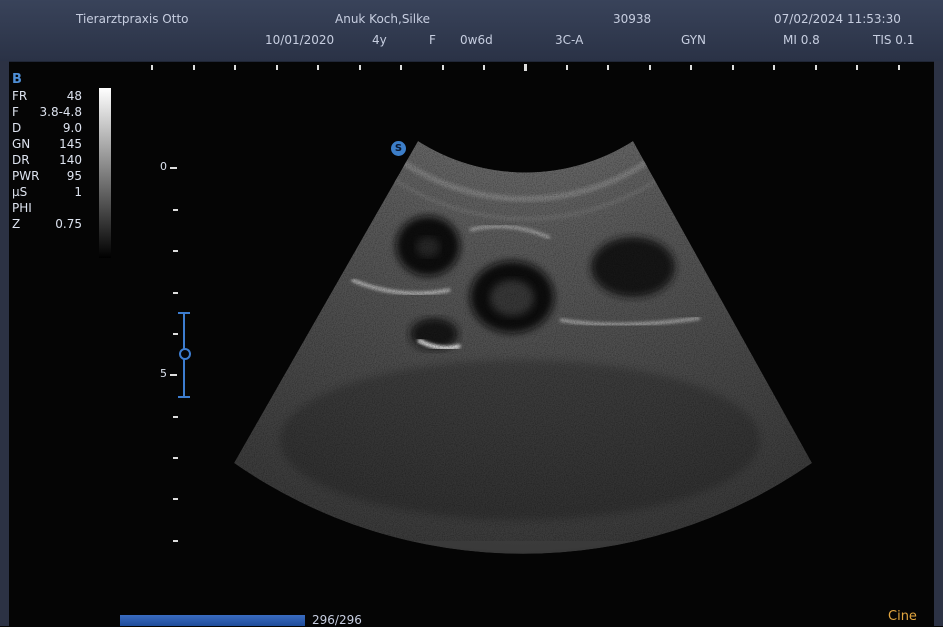 This screenshot has height=627, width=943. Describe the element at coordinates (47, 160) in the screenshot. I see `param-row-dr: DR 140` at that location.